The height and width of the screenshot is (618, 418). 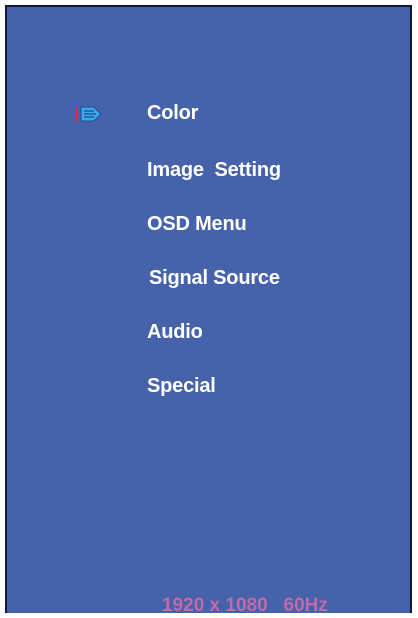 What do you see at coordinates (214, 278) in the screenshot?
I see `menu-item-signal-source: Signal Source` at bounding box center [214, 278].